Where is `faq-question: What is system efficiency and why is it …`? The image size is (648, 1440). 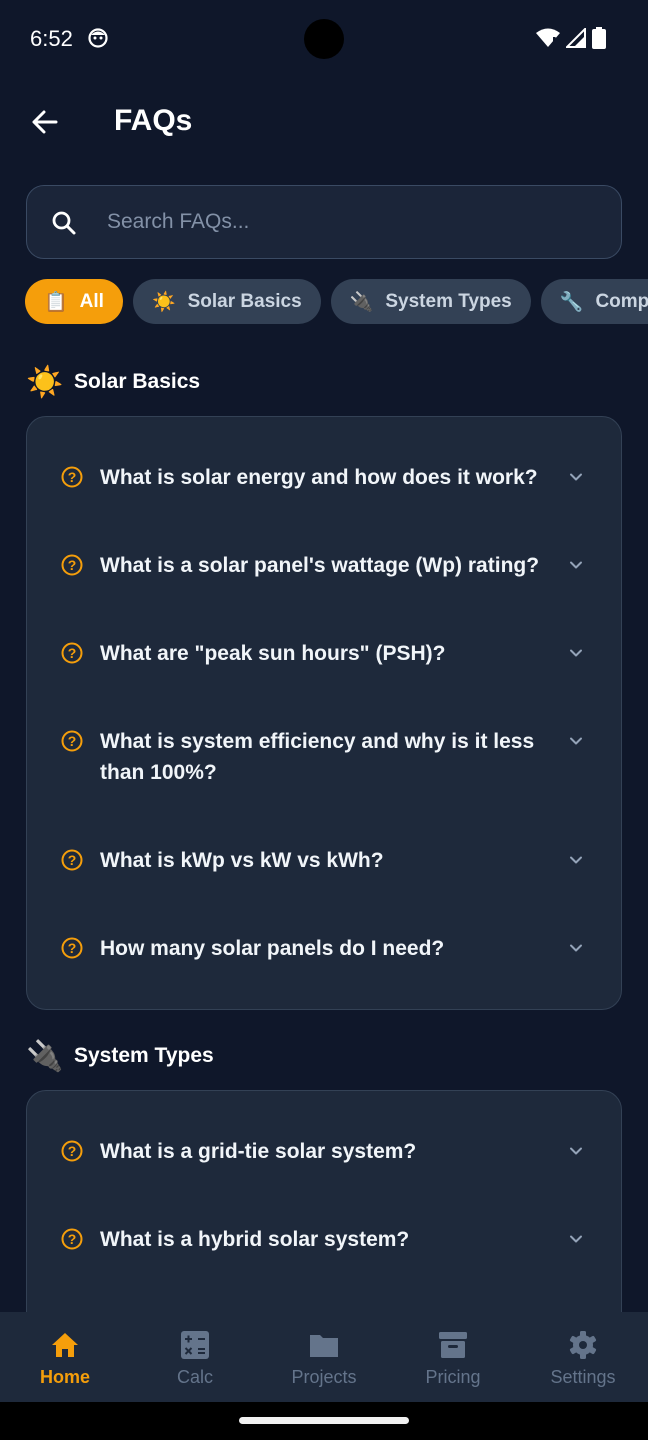
faq-question: What is system efficiency and why is it … is located at coordinates (317, 757).